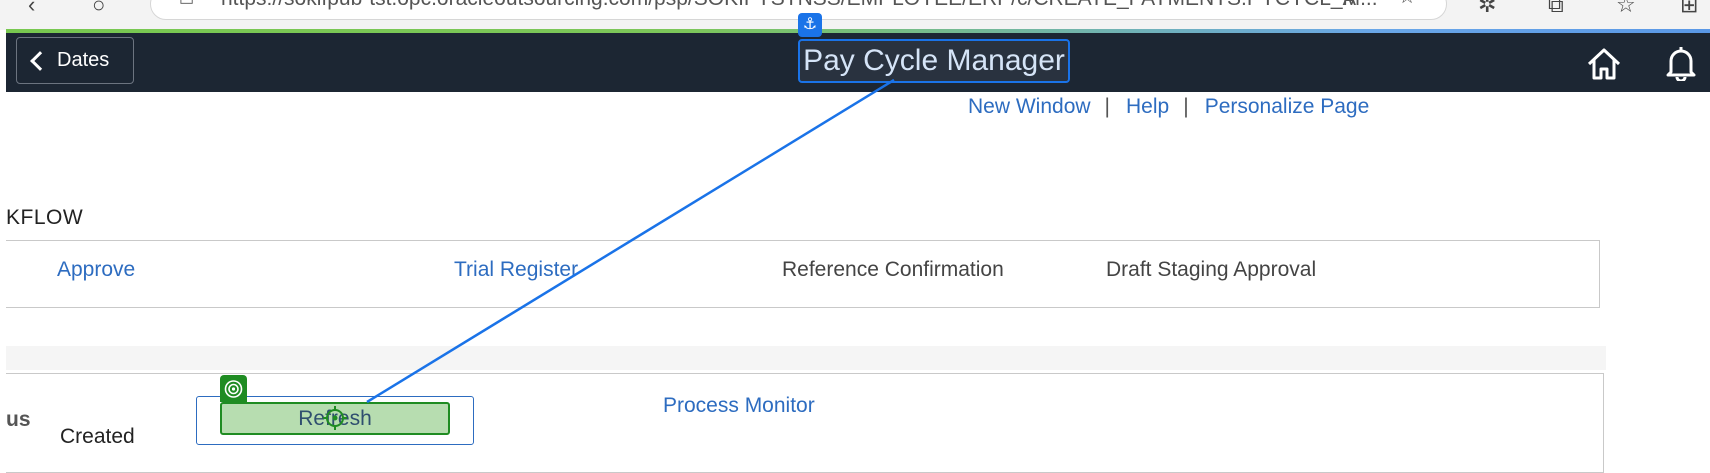  I want to click on back-button: Dates, so click(75, 60).